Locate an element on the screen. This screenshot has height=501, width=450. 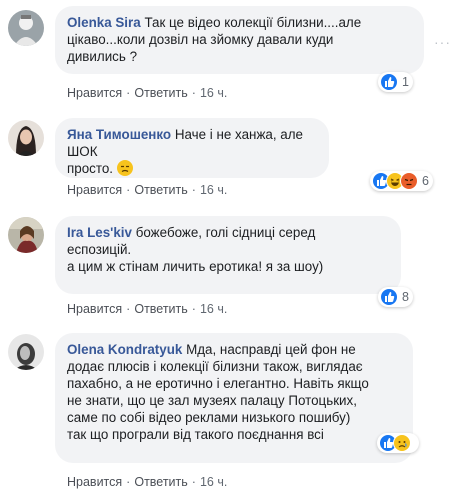
sad-icon is located at coordinates (402, 443).